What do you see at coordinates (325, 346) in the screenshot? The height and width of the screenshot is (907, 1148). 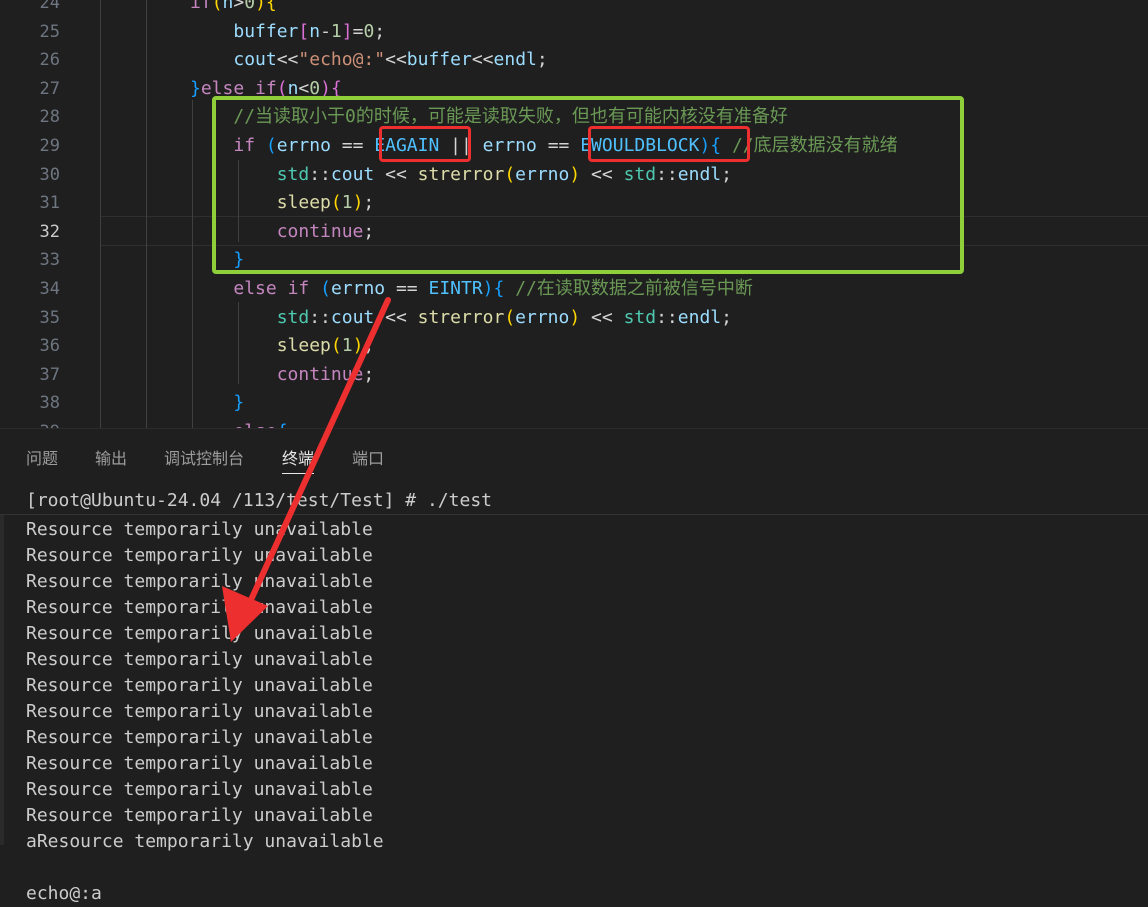 I see `code-line: sleep(1);` at bounding box center [325, 346].